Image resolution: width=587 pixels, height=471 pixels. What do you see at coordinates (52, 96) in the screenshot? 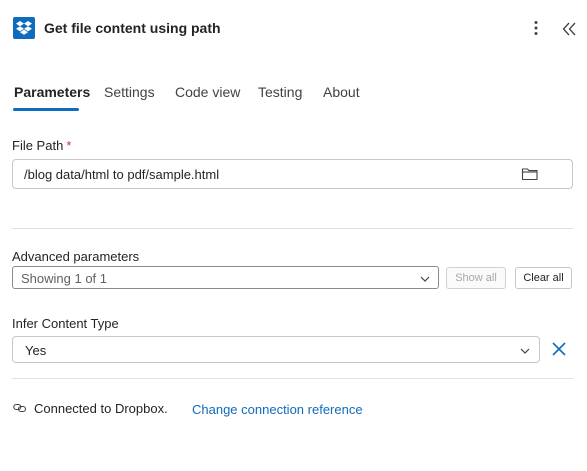
I see `tab-parameters: Parameters` at bounding box center [52, 96].